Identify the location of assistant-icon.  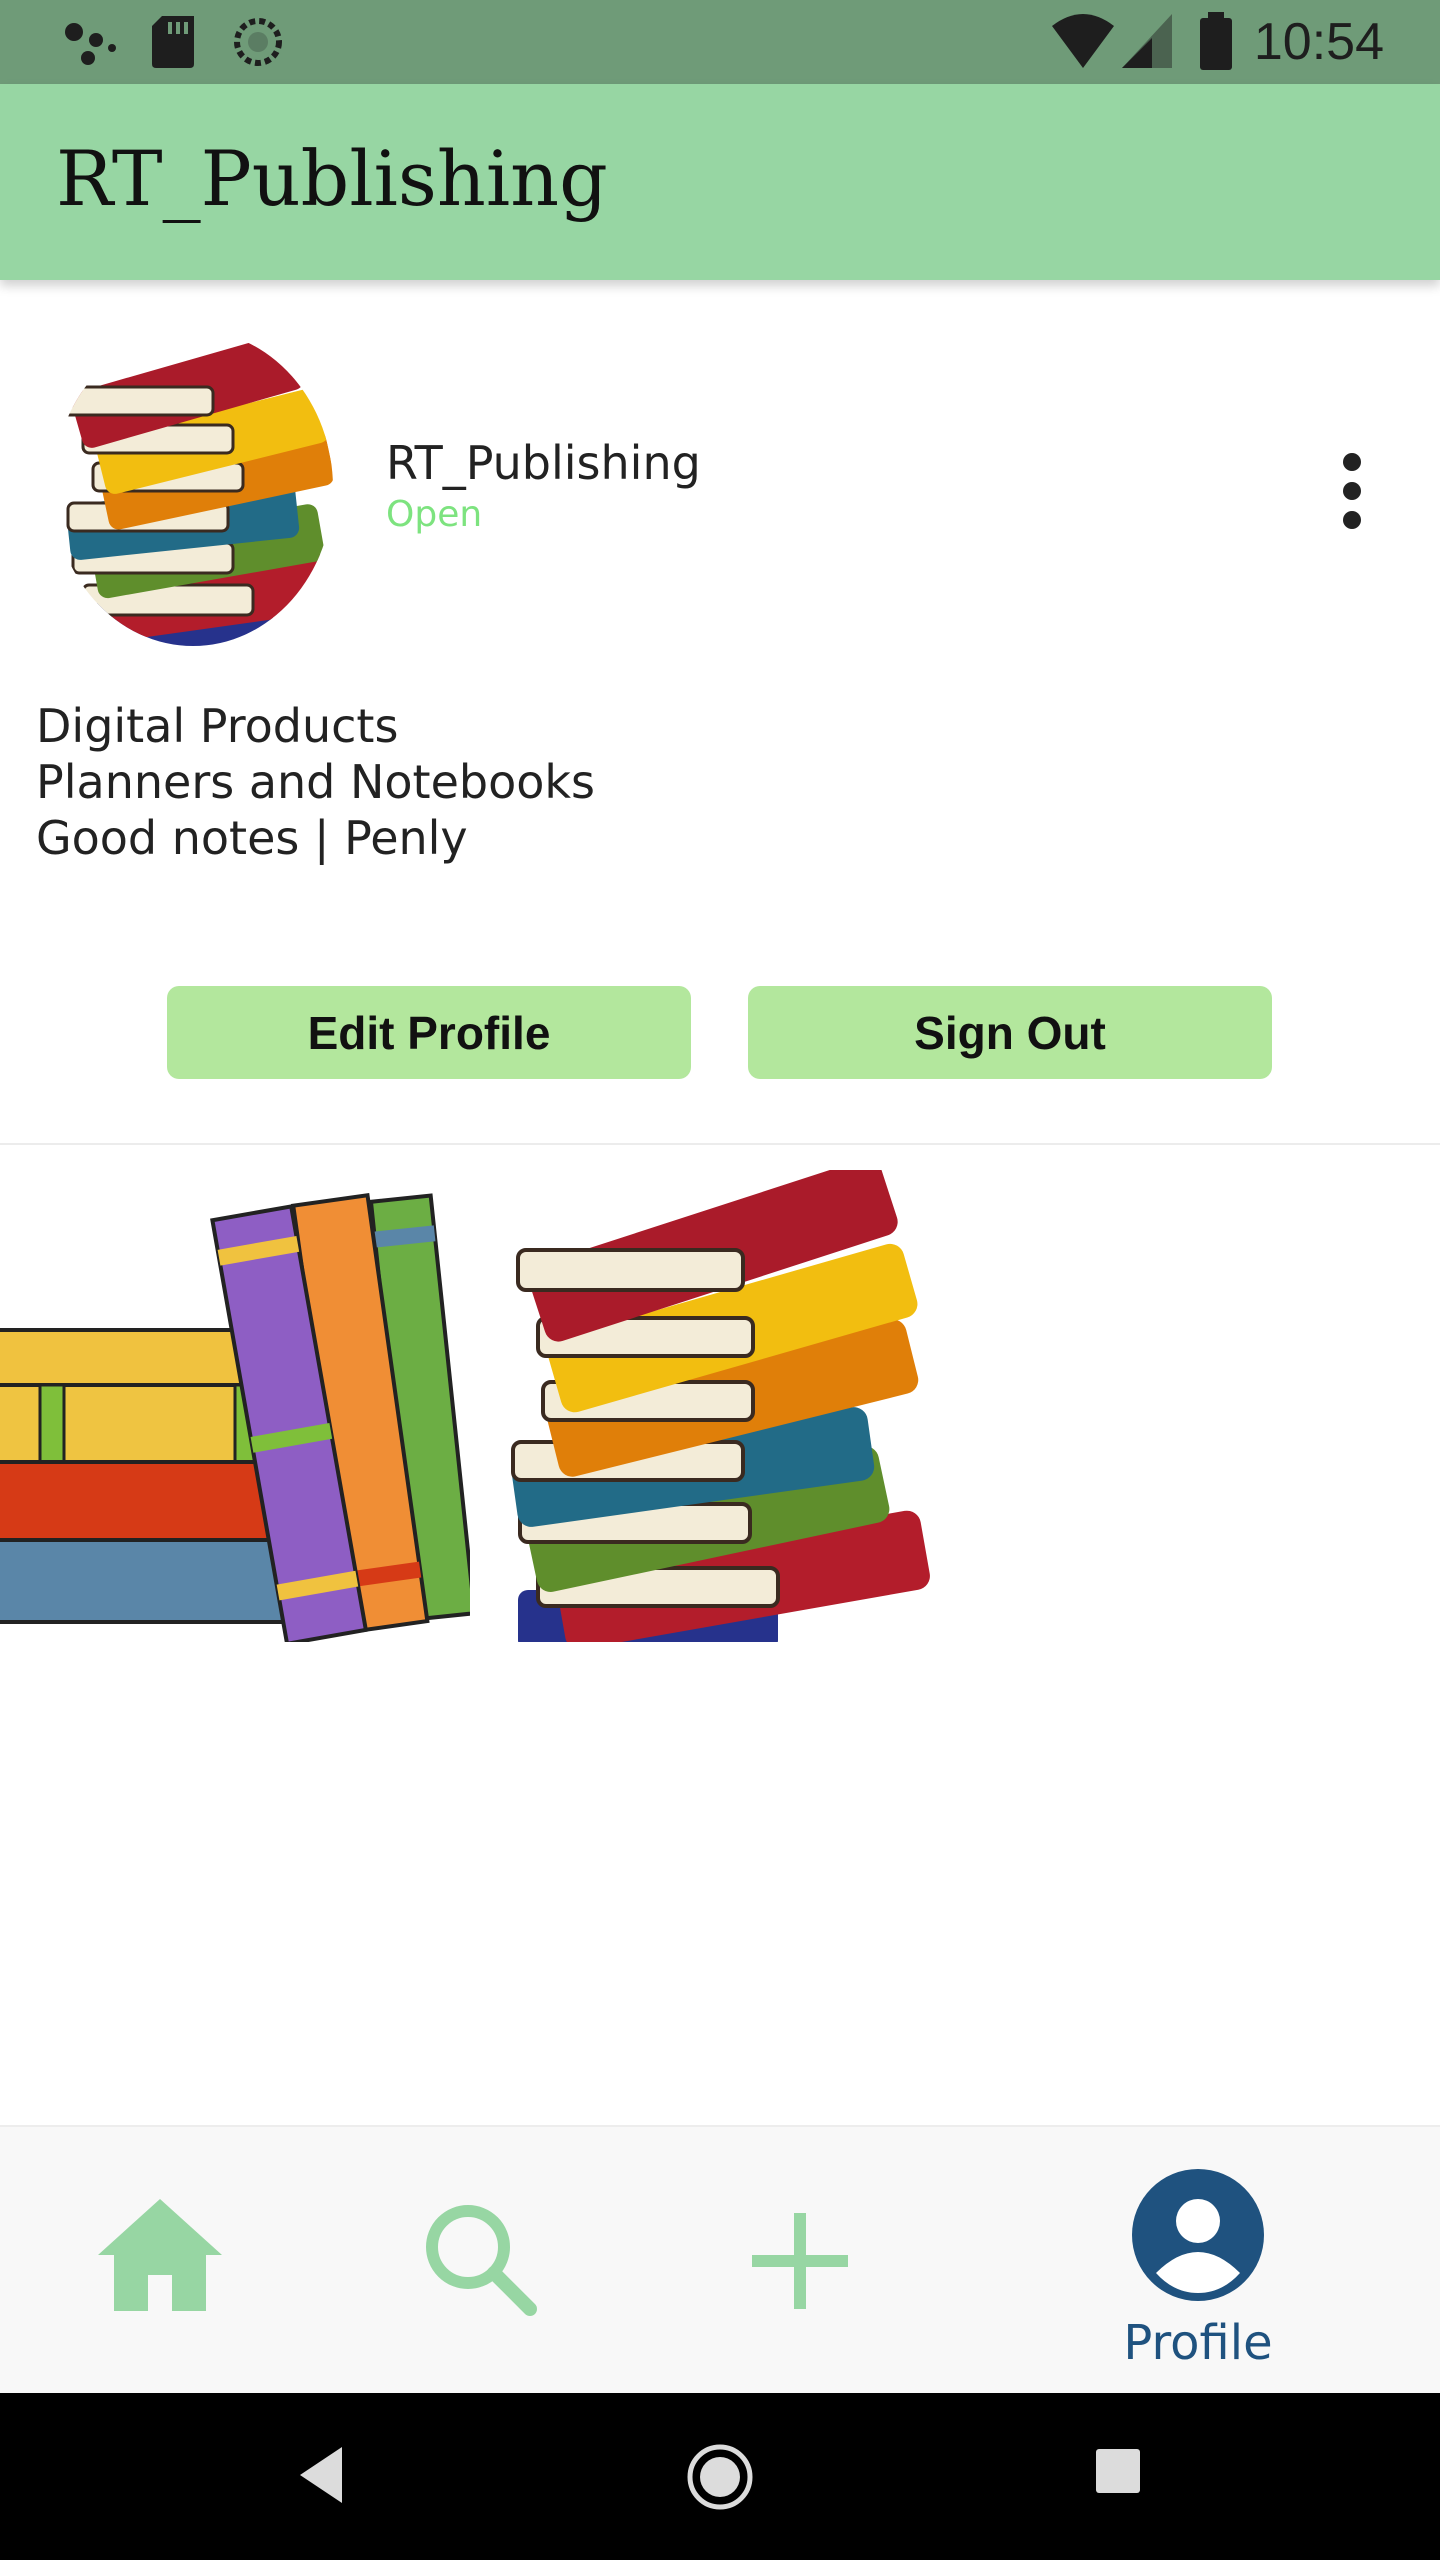
(90, 44).